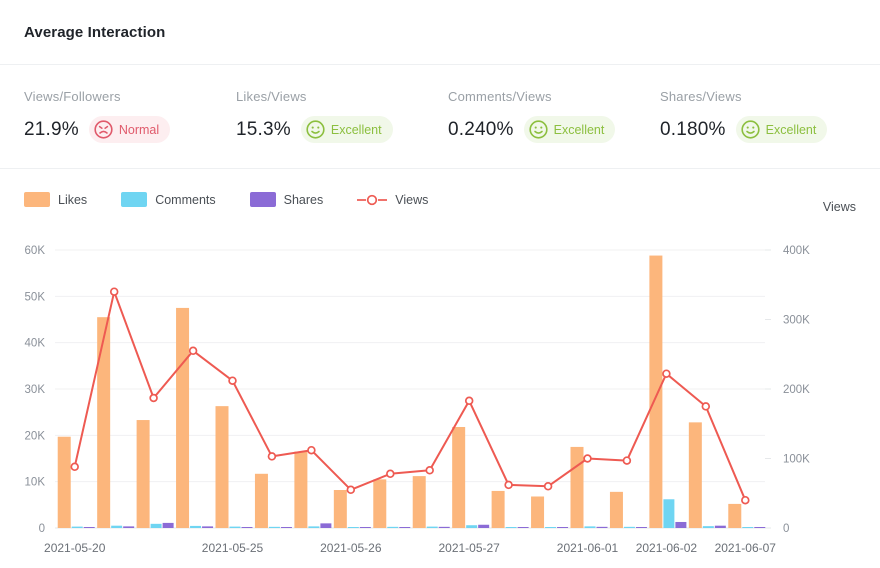  What do you see at coordinates (412, 199) in the screenshot?
I see `legend-label: Views` at bounding box center [412, 199].